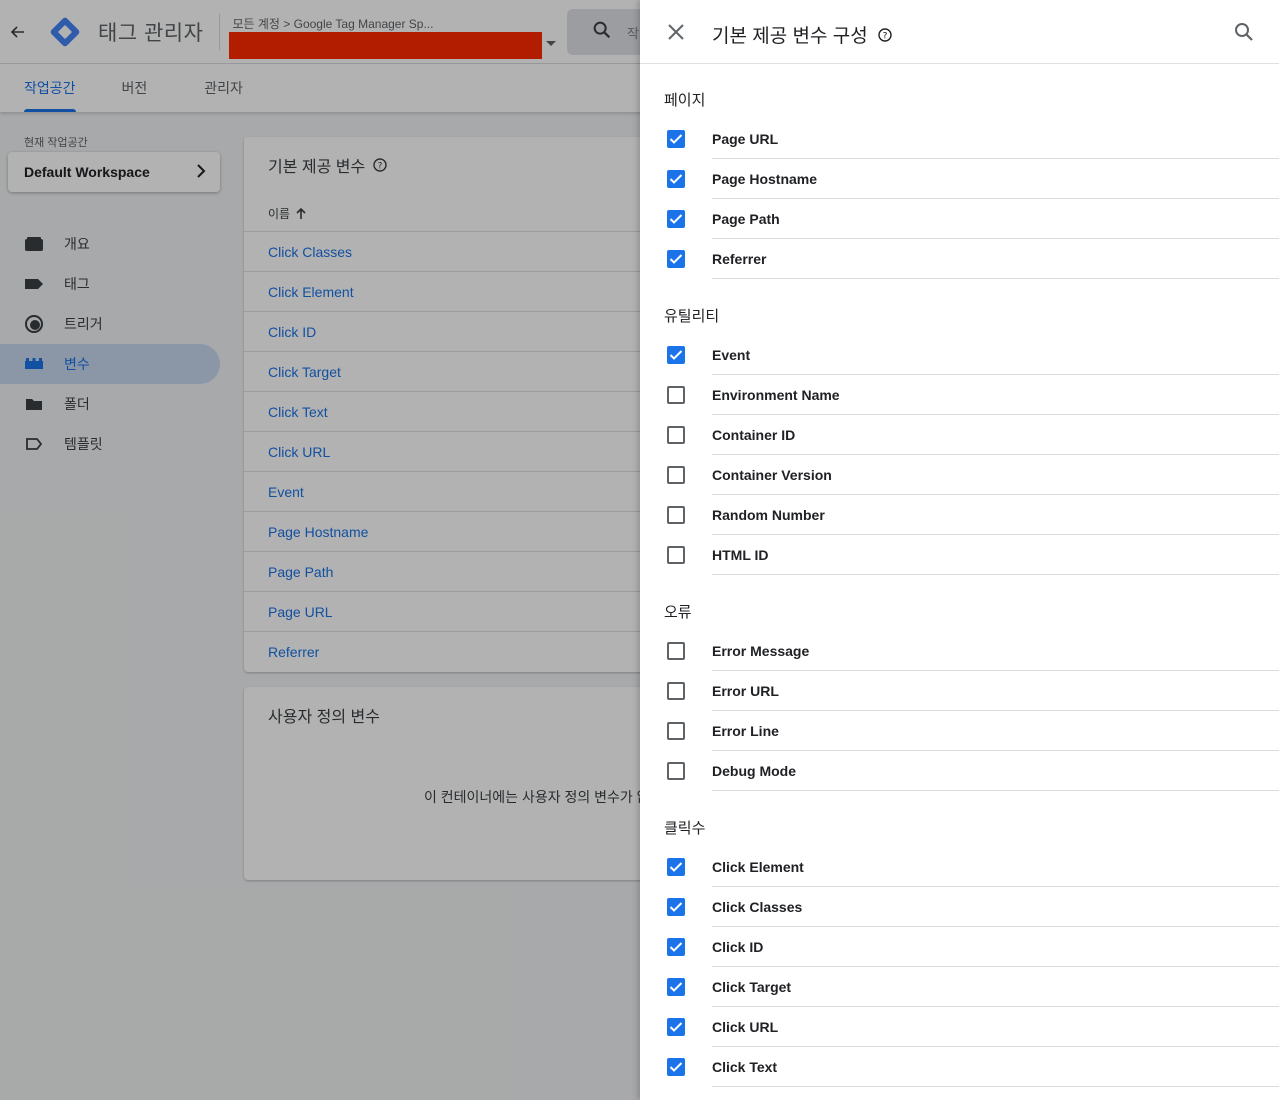 The height and width of the screenshot is (1100, 1279). I want to click on variable-option: Click Target, so click(971, 987).